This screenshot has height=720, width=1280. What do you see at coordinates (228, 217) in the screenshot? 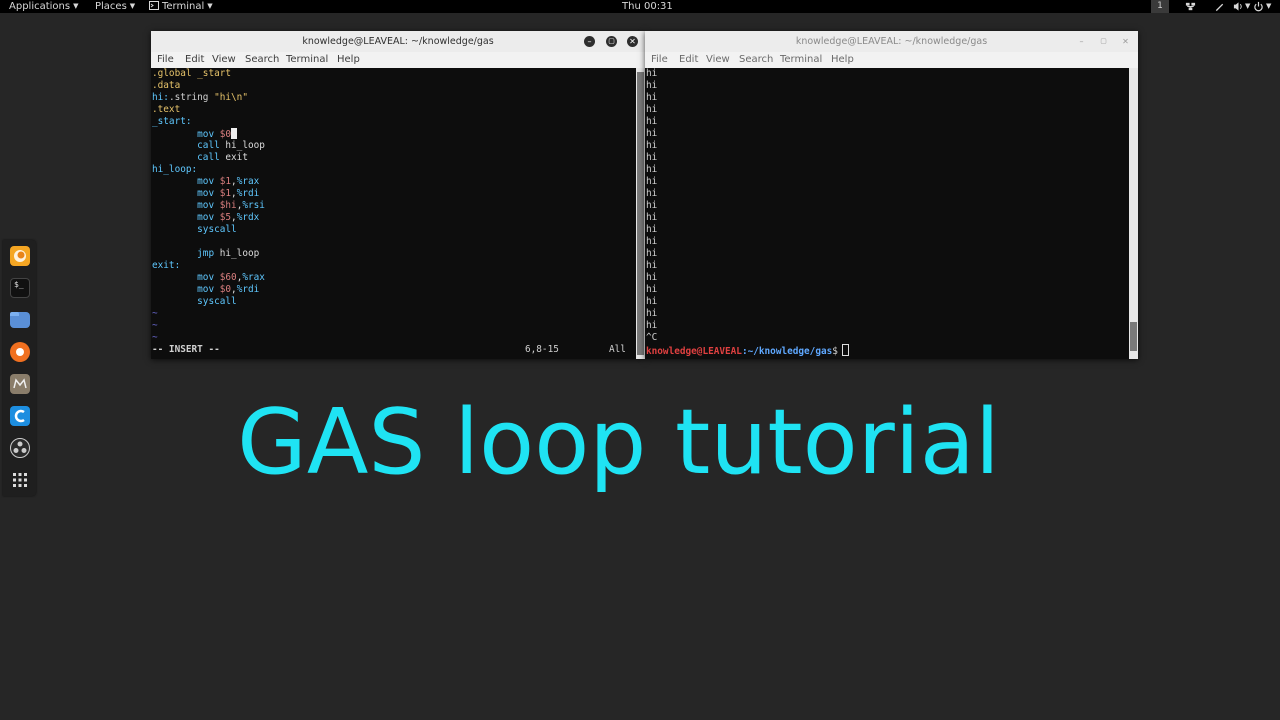
I see `code-line: mov $5,%rdx` at bounding box center [228, 217].